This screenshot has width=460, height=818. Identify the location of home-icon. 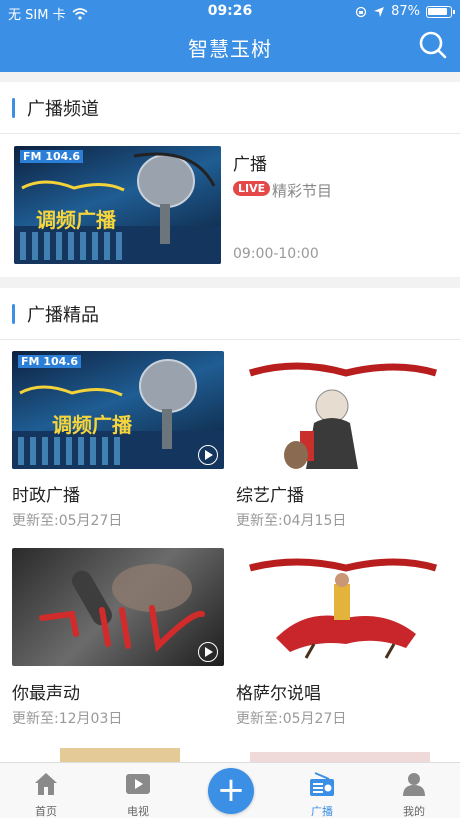
(46, 784).